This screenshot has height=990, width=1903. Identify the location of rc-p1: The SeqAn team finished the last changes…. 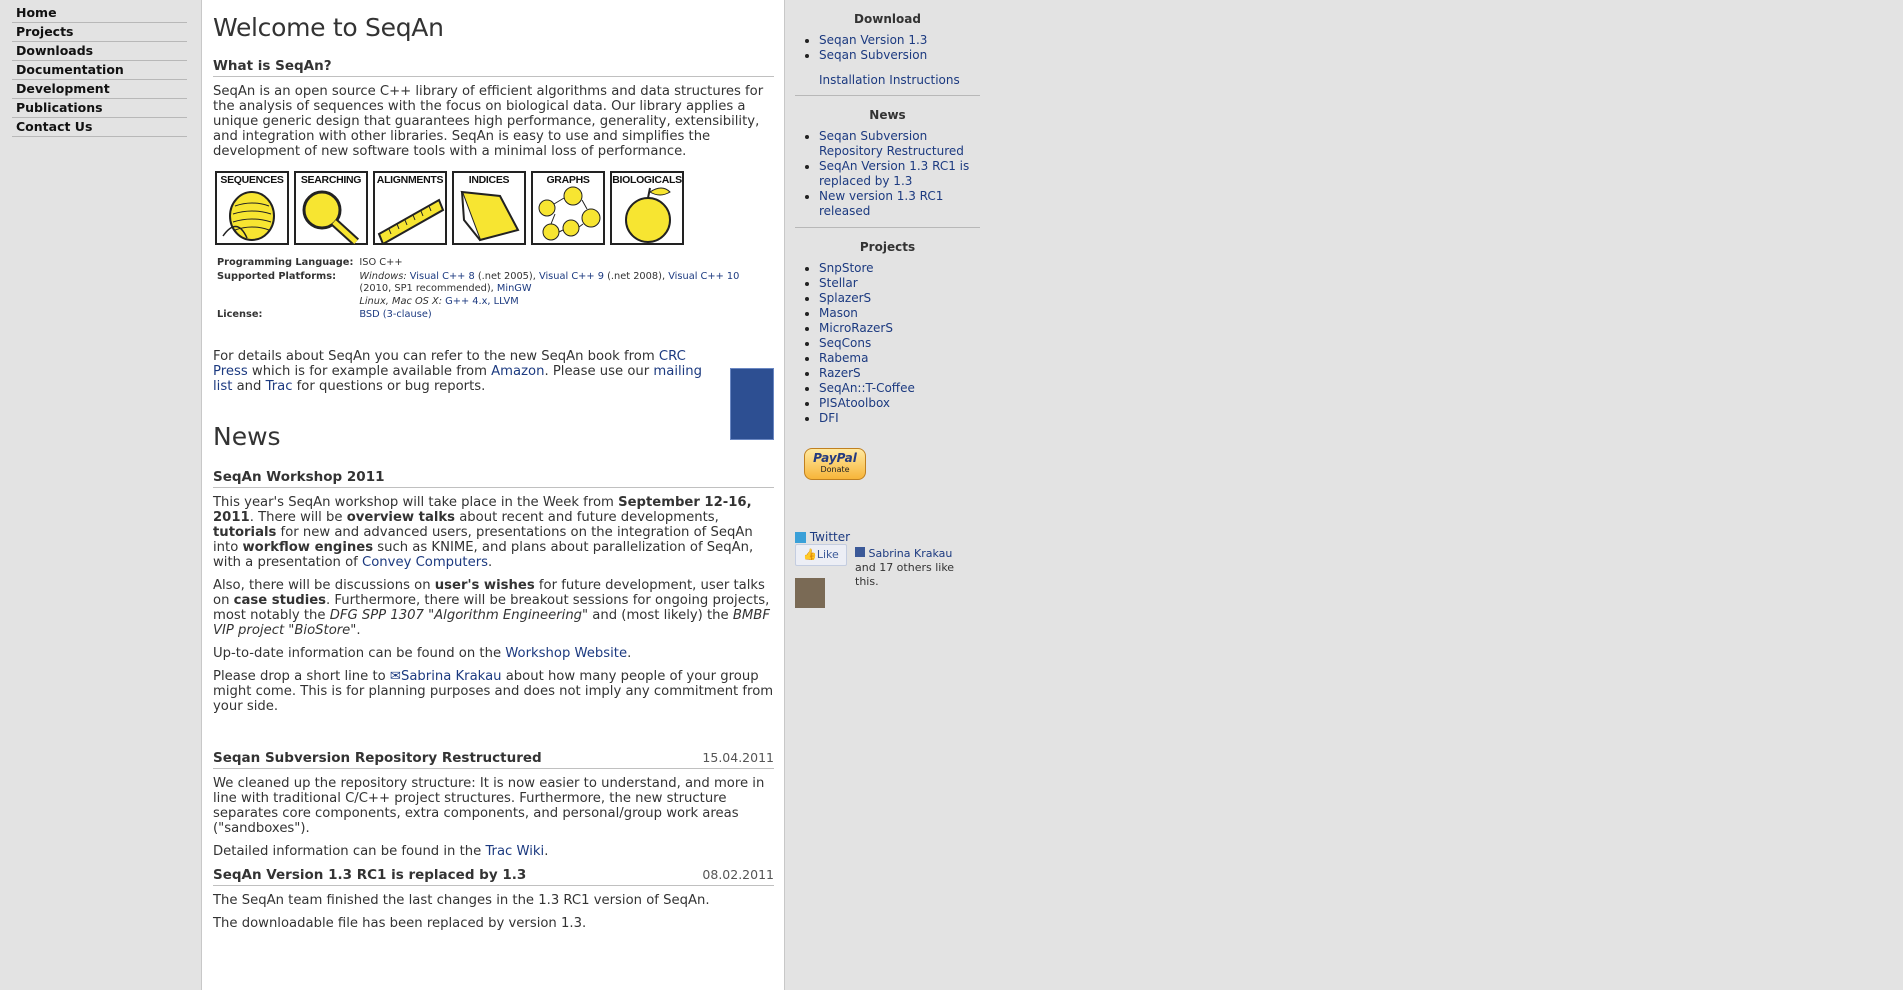
(461, 900).